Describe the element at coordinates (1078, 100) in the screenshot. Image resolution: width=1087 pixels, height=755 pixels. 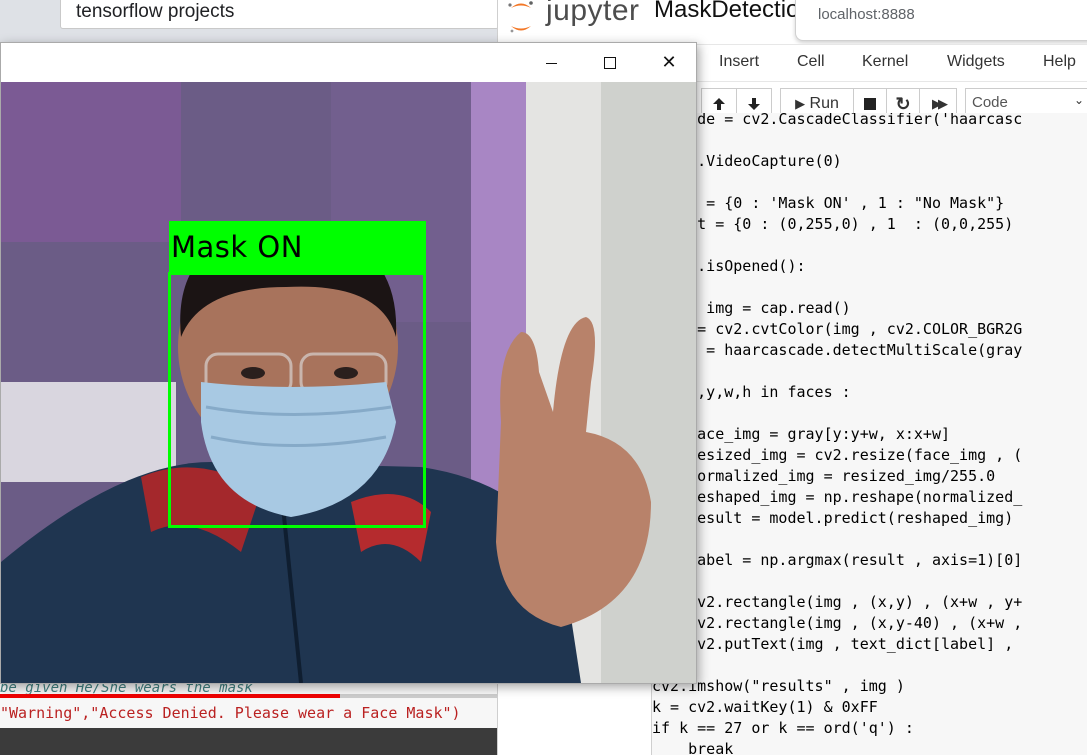
I see `chevron-down-icon: ⌄` at that location.